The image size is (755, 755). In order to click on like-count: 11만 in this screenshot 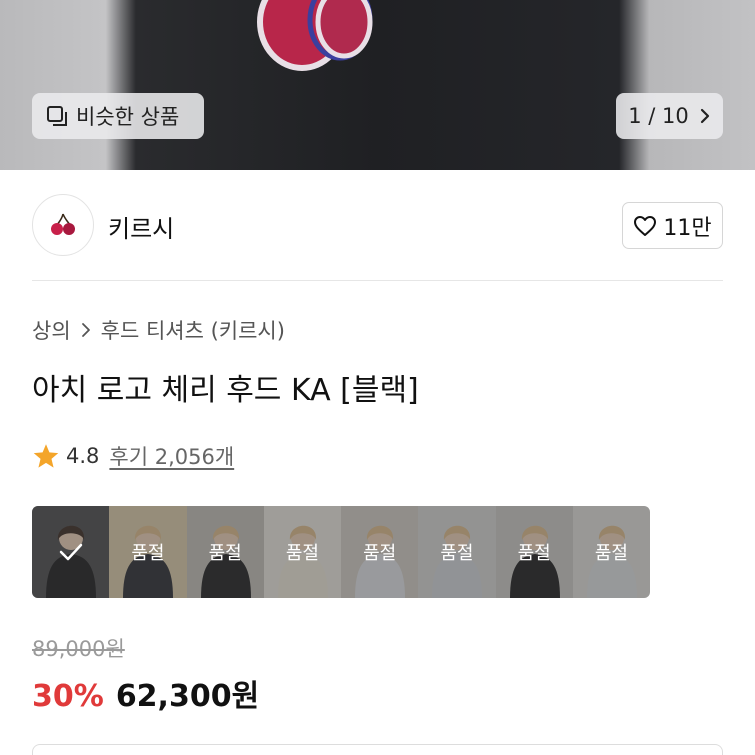, I will do `click(687, 228)`.